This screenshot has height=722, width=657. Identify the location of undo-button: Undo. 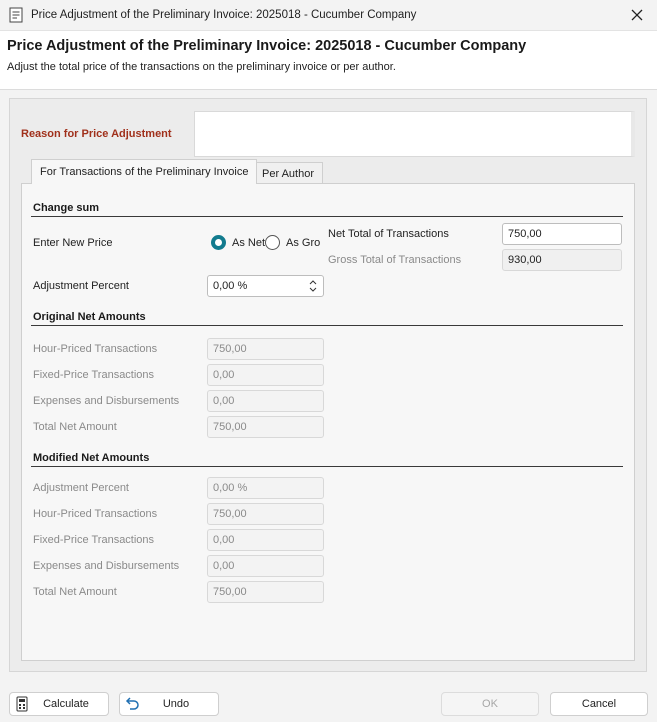
(169, 704).